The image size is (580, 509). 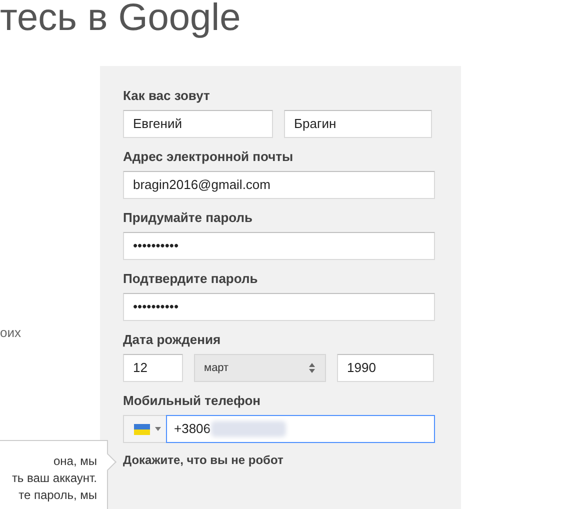 I want to click on page-heading: тесь в Google, so click(x=120, y=20).